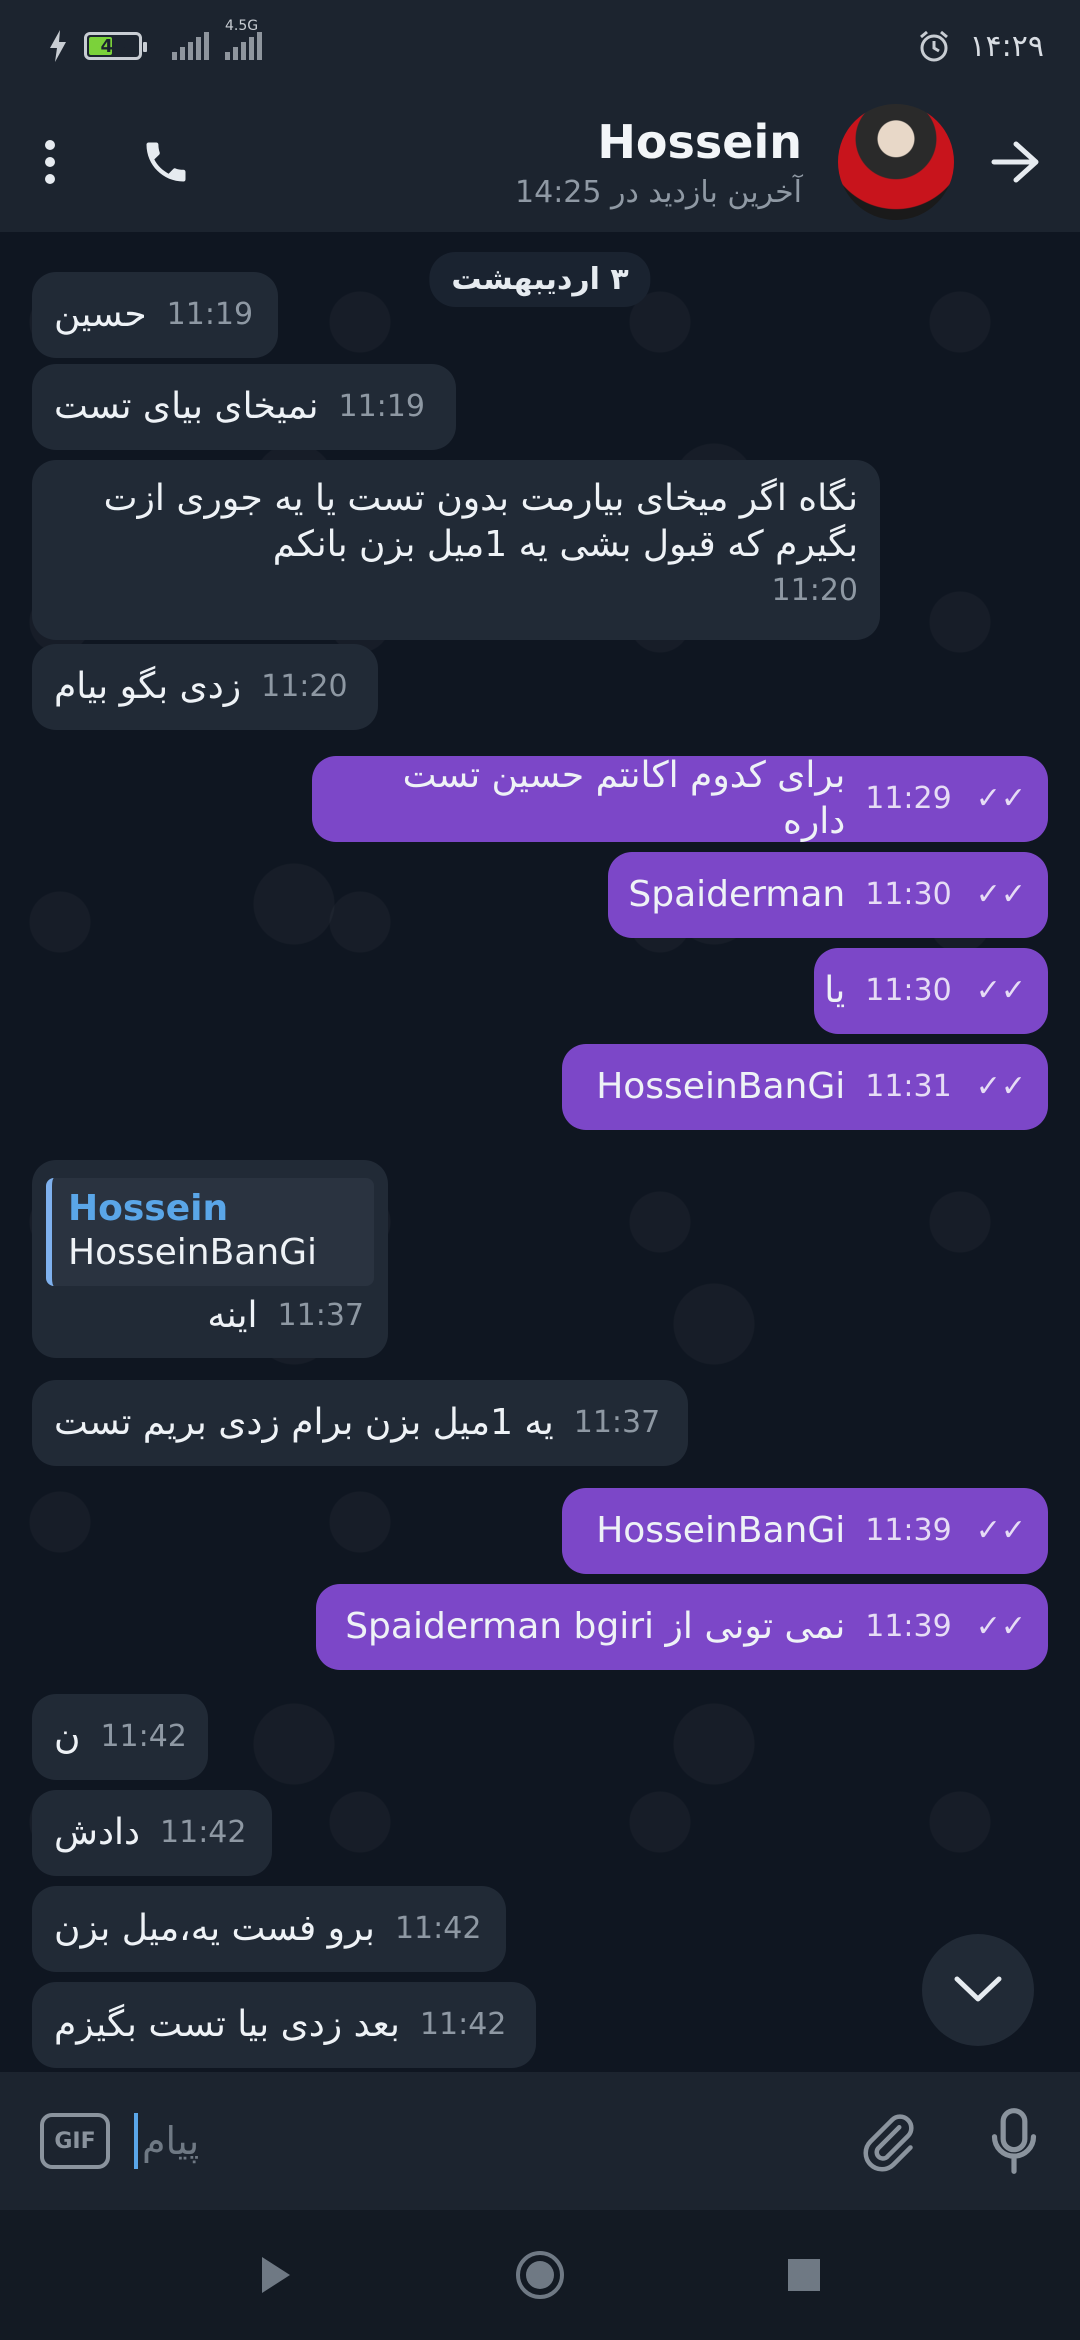 The image size is (1080, 2340). I want to click on message-incoming-with-reply: Hossein HosseinBanGi اینه 11:37, so click(210, 1259).